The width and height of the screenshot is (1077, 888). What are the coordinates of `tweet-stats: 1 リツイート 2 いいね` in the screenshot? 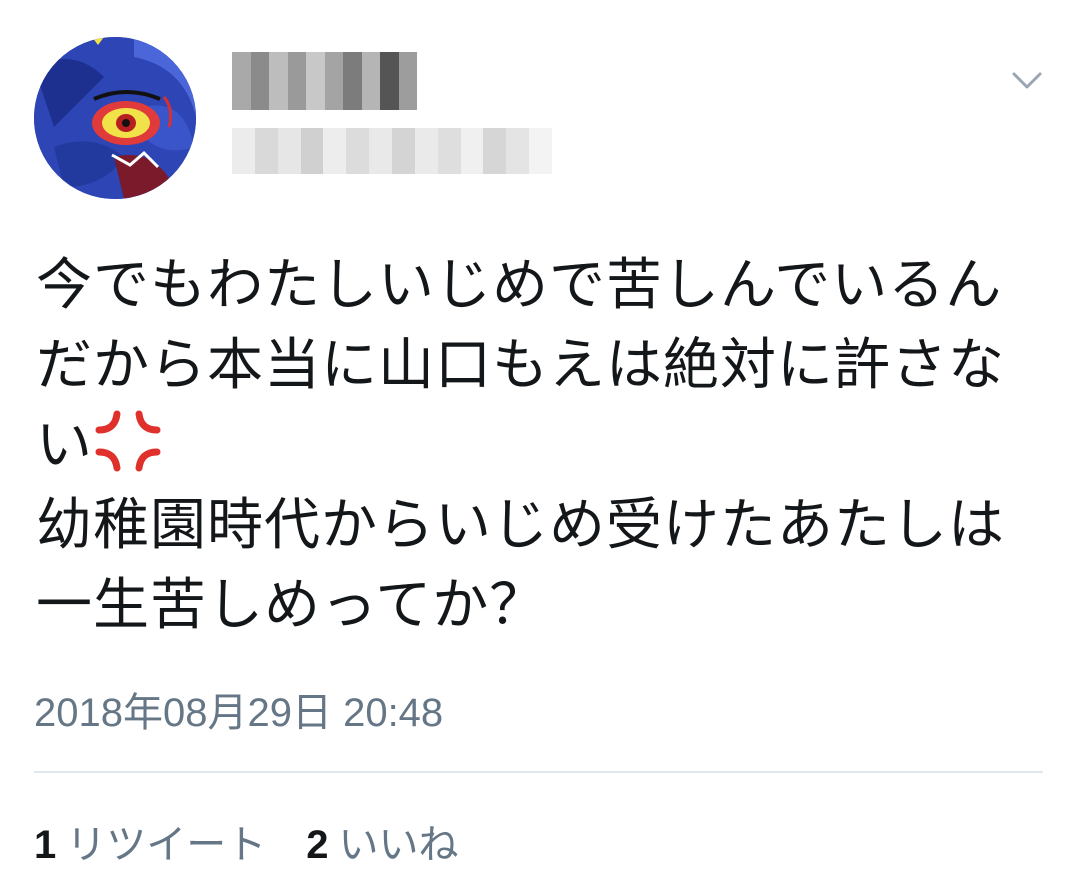 It's located at (246, 841).